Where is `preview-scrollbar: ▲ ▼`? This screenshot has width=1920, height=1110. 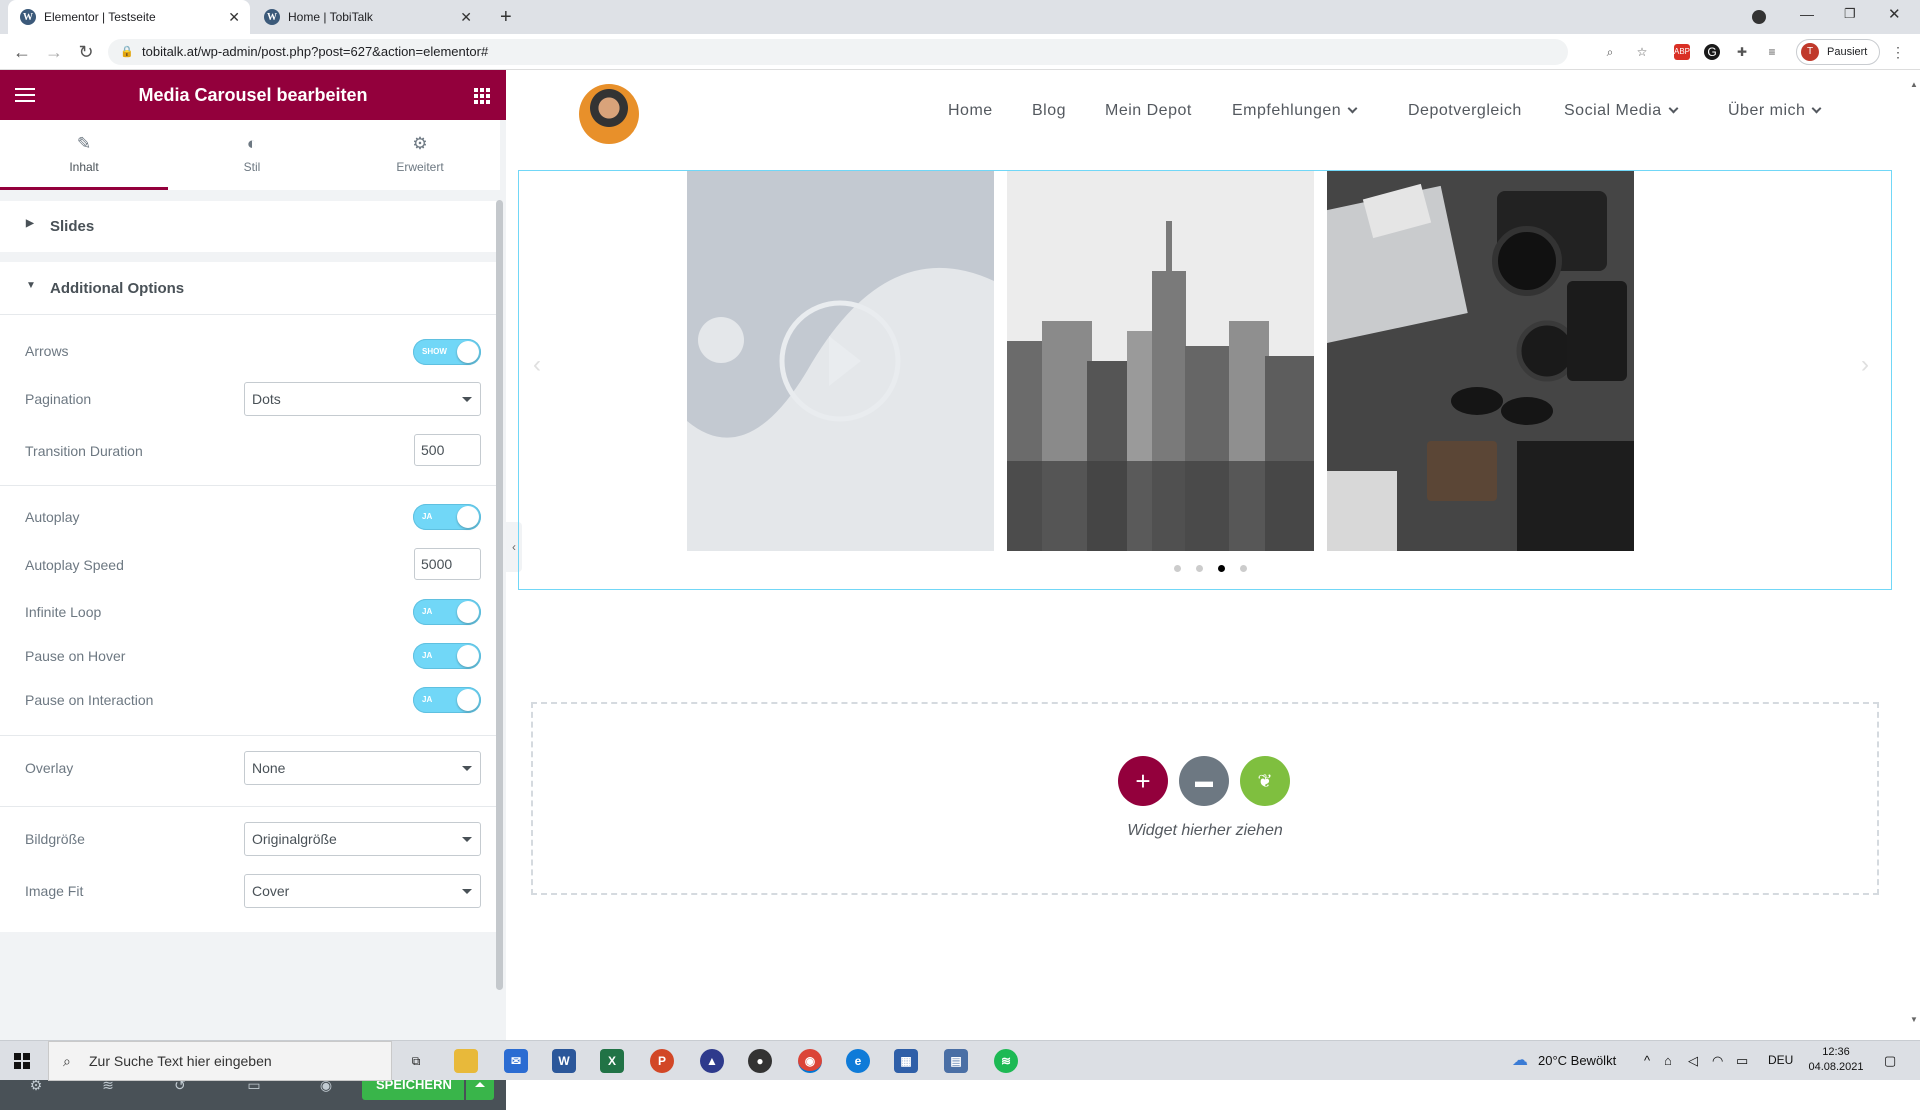 preview-scrollbar: ▲ ▼ is located at coordinates (1913, 555).